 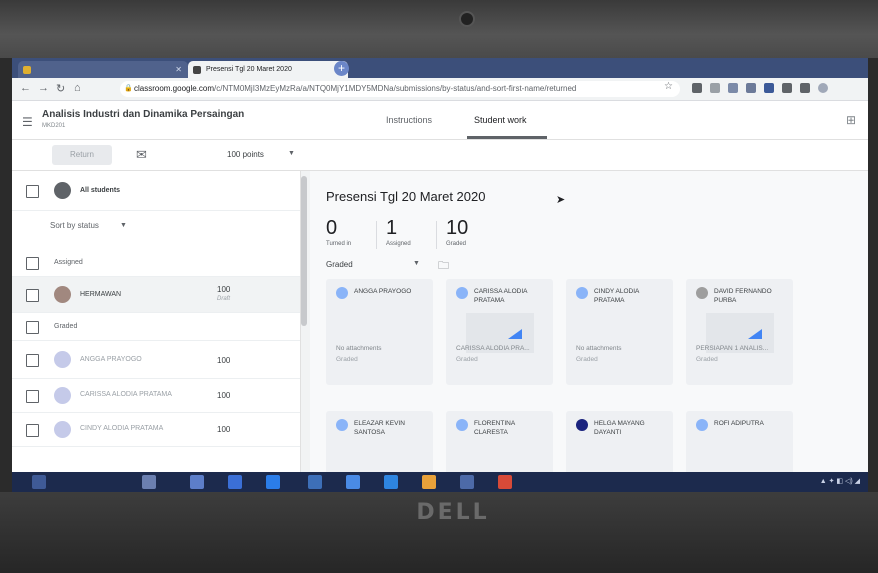 I want to click on document-icon, so click(x=755, y=334).